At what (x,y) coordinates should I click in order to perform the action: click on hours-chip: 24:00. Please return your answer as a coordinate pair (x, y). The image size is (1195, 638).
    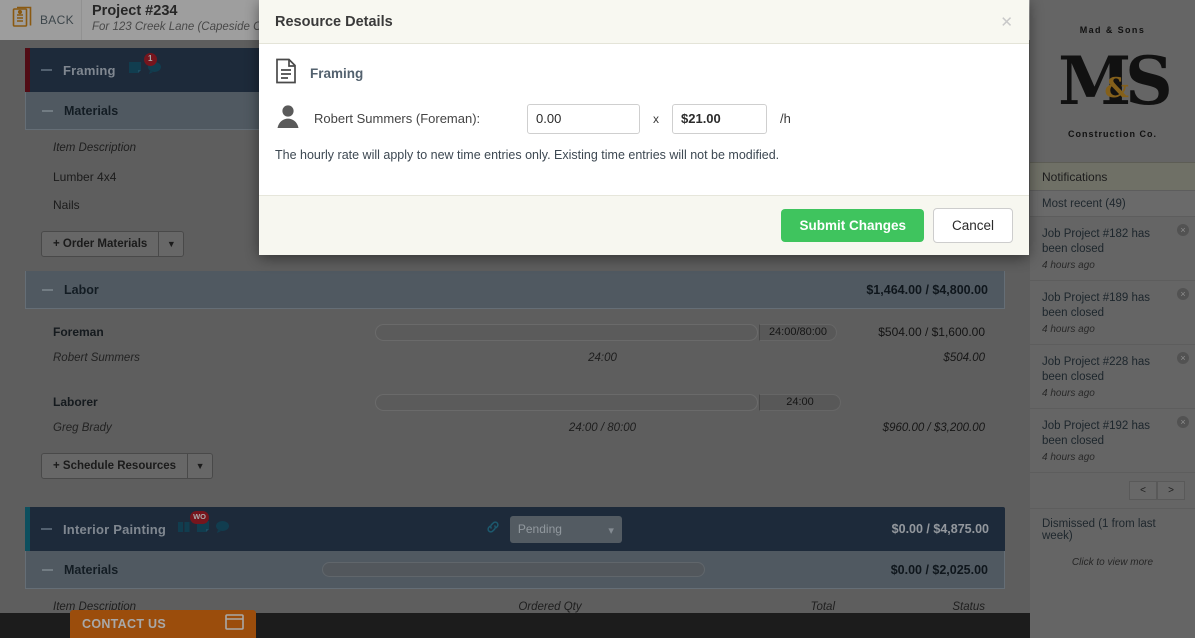
    Looking at the image, I should click on (800, 402).